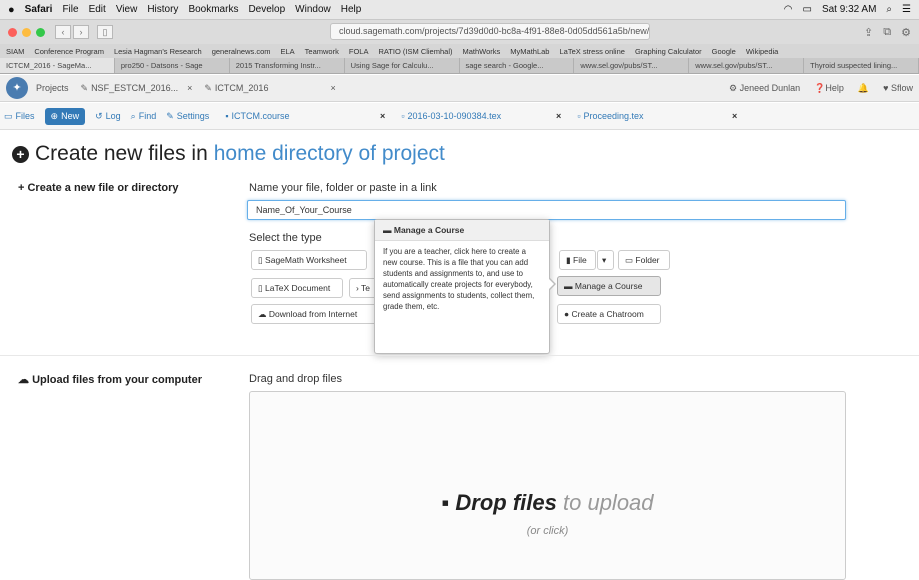 The image size is (919, 580). What do you see at coordinates (829, 88) in the screenshot?
I see `help-link: ❓Help` at bounding box center [829, 88].